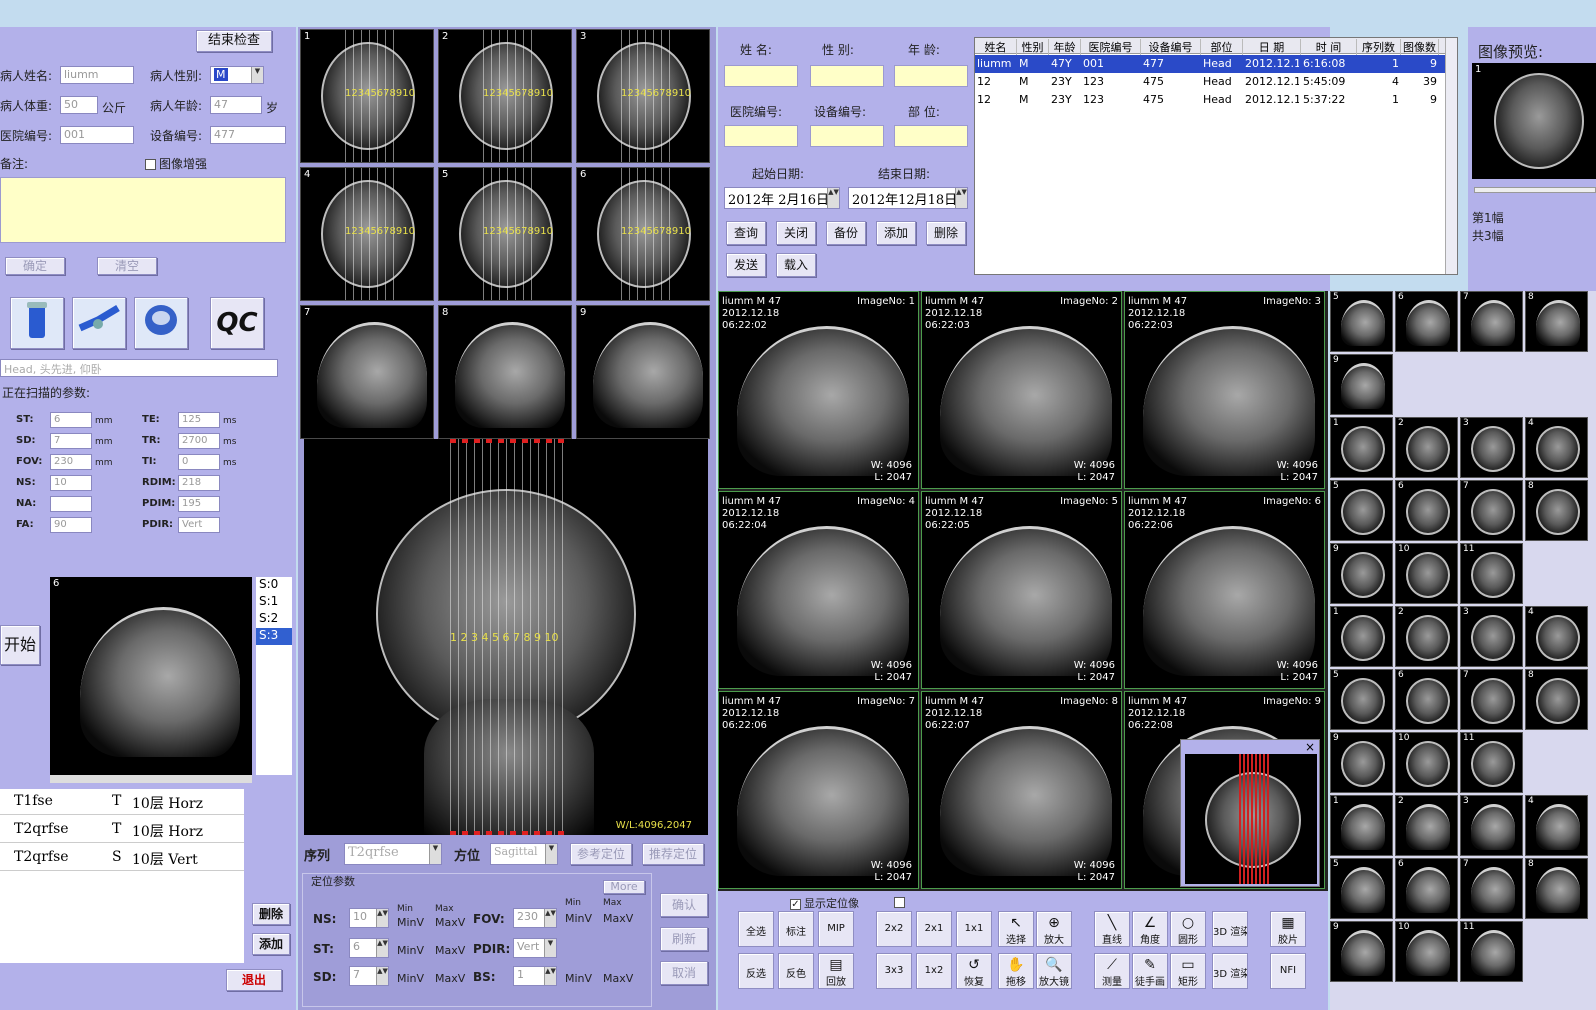 This screenshot has width=1596, height=1010. I want to click on start-date-field: 2012年 2月16日 ▲▼, so click(782, 198).